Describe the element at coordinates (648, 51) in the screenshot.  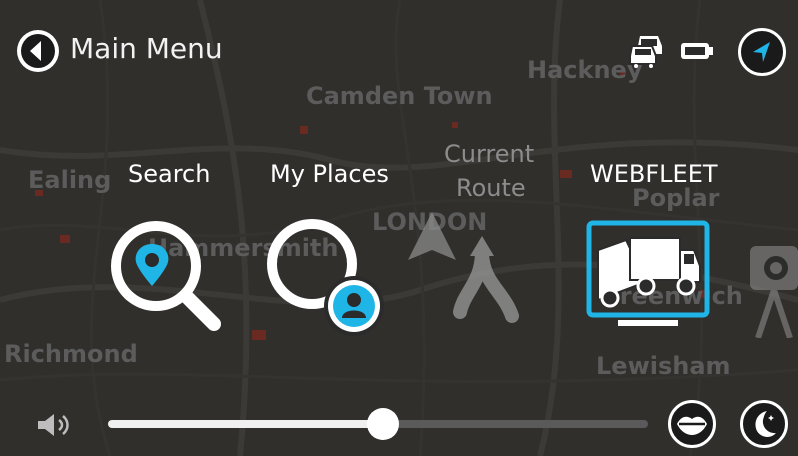
I see `traffic-cars-icon` at that location.